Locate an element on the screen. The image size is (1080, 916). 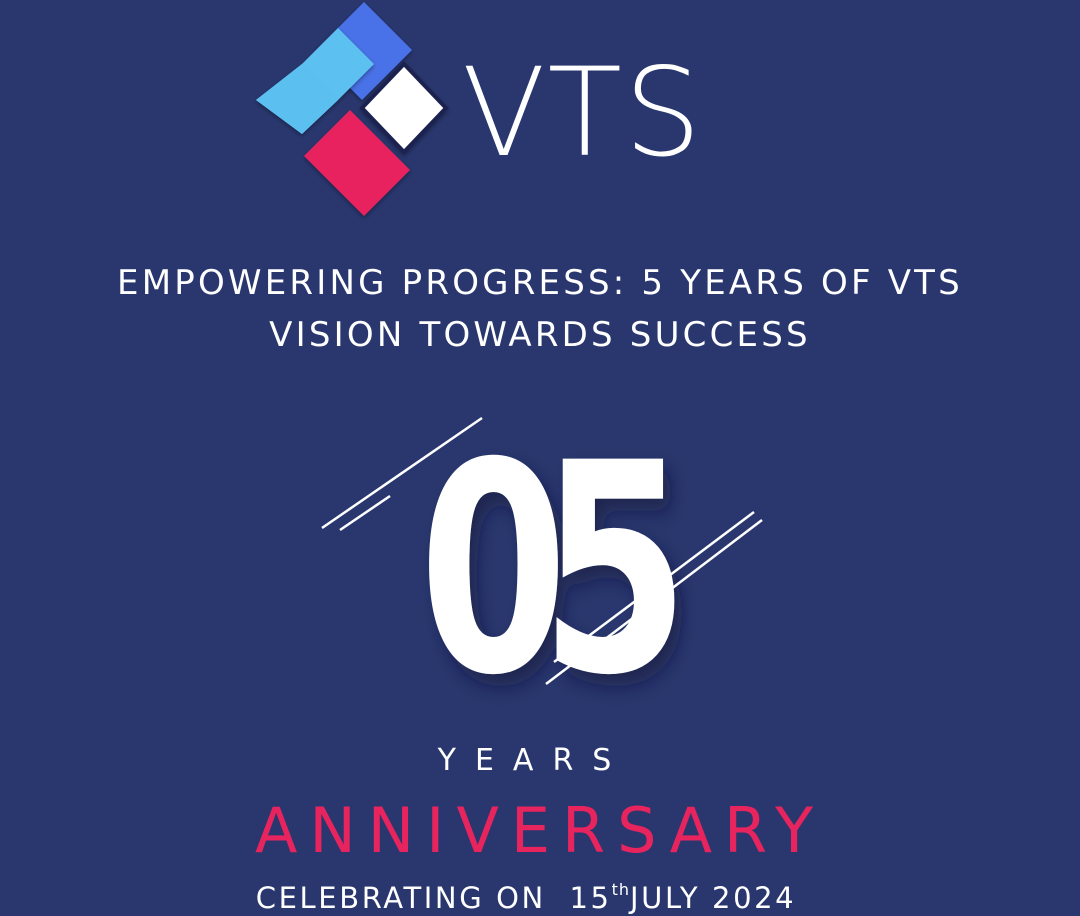
years-label: YEARS is located at coordinates (534, 760).